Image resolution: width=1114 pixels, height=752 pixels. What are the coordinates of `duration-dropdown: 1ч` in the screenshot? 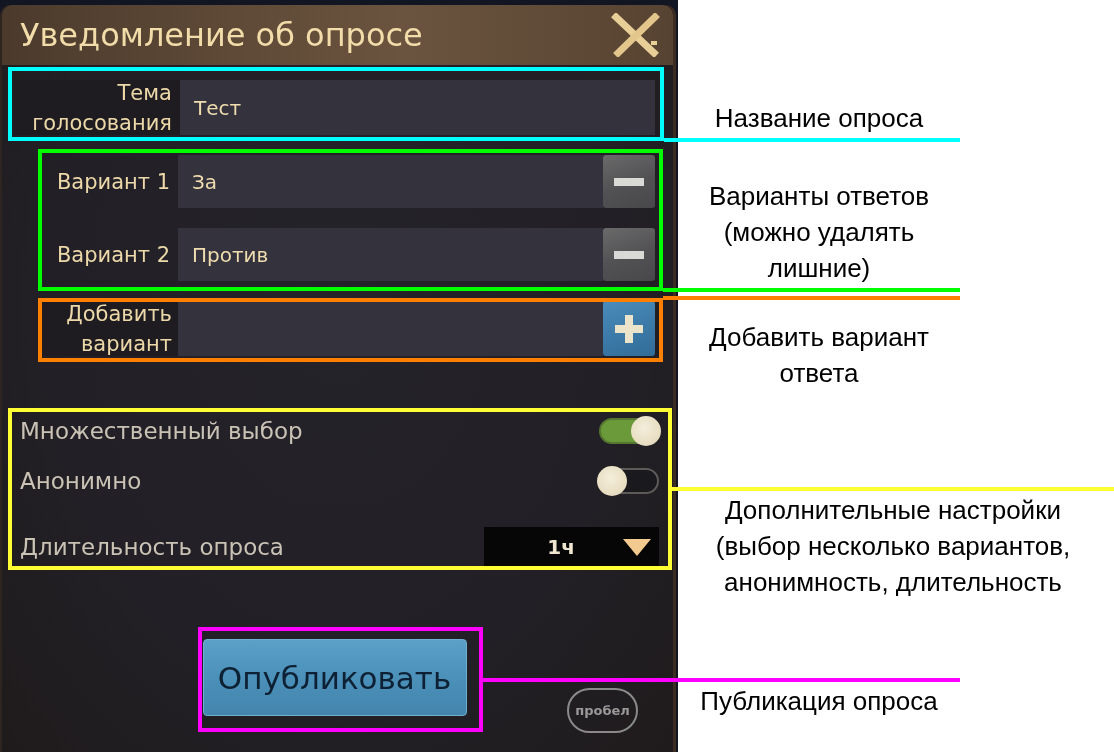 It's located at (571, 547).